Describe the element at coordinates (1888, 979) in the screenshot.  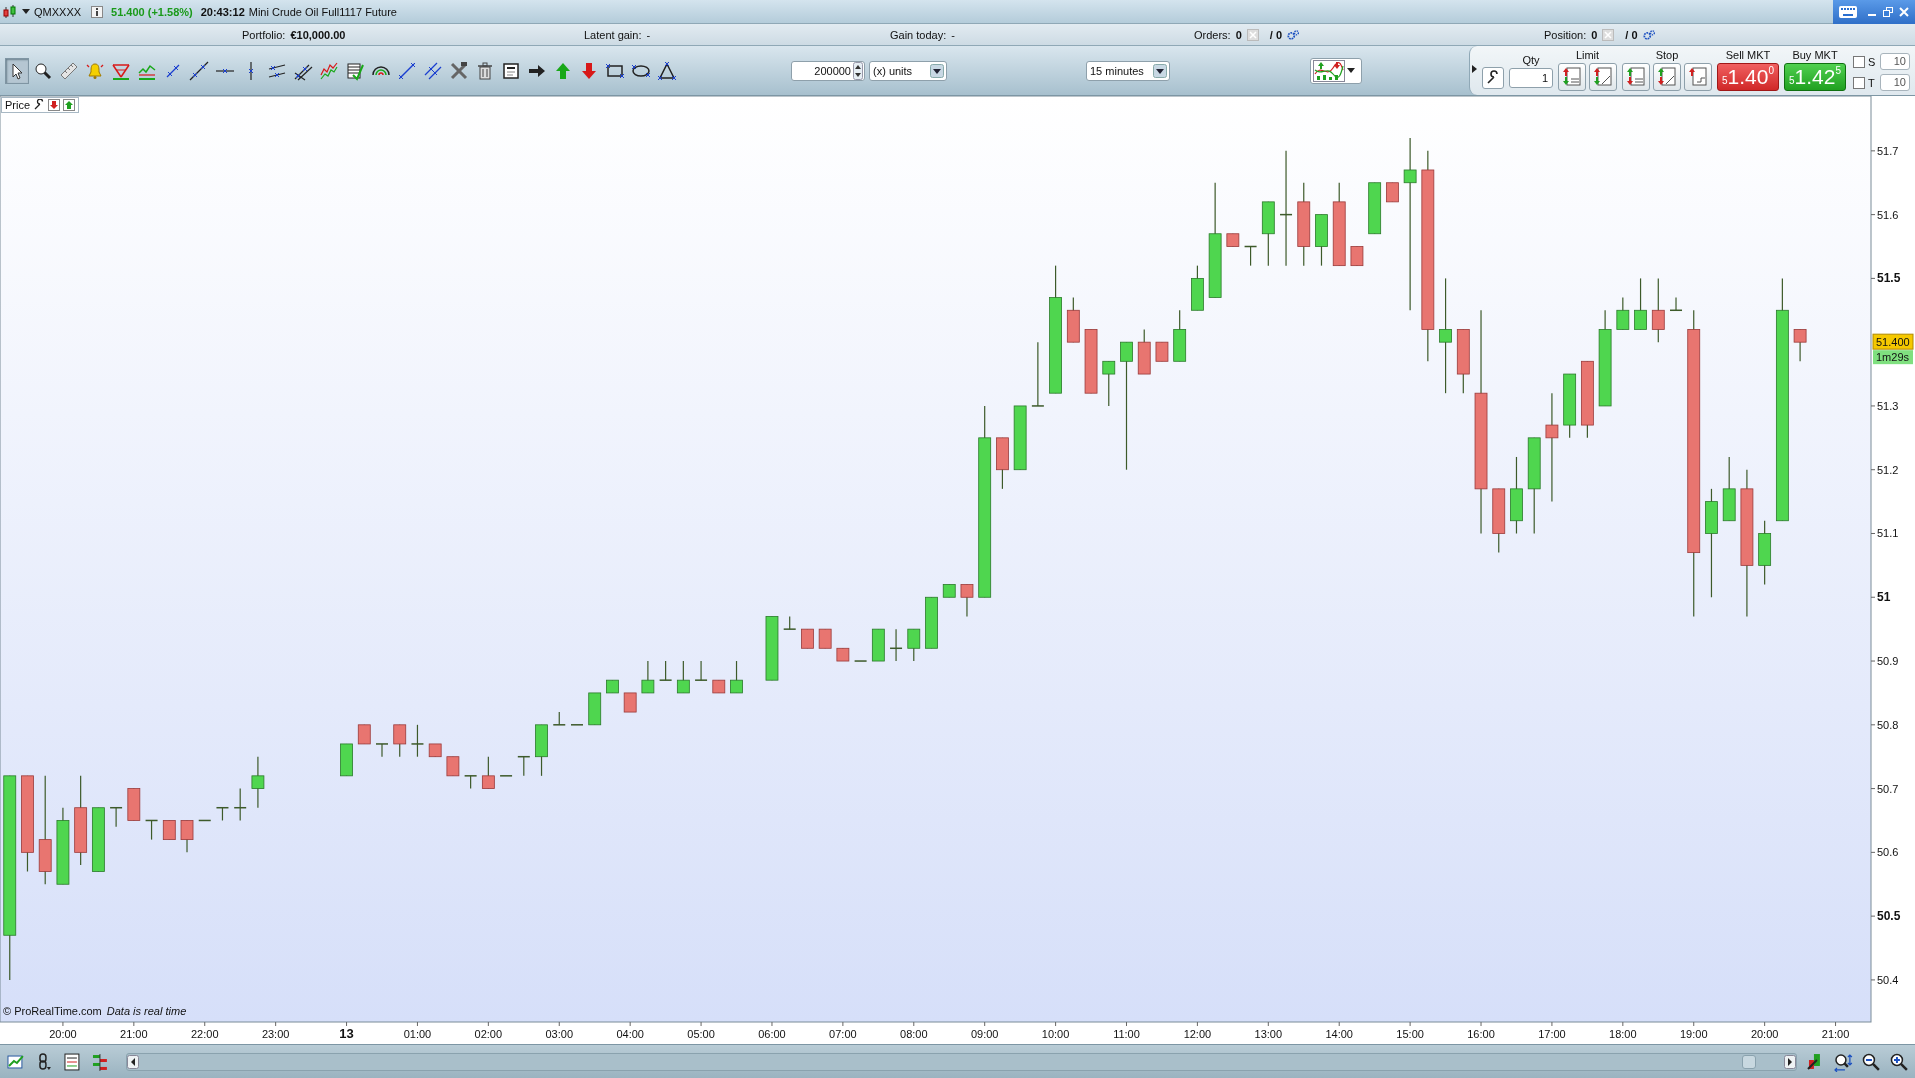
I see `axis-label: 50.4` at that location.